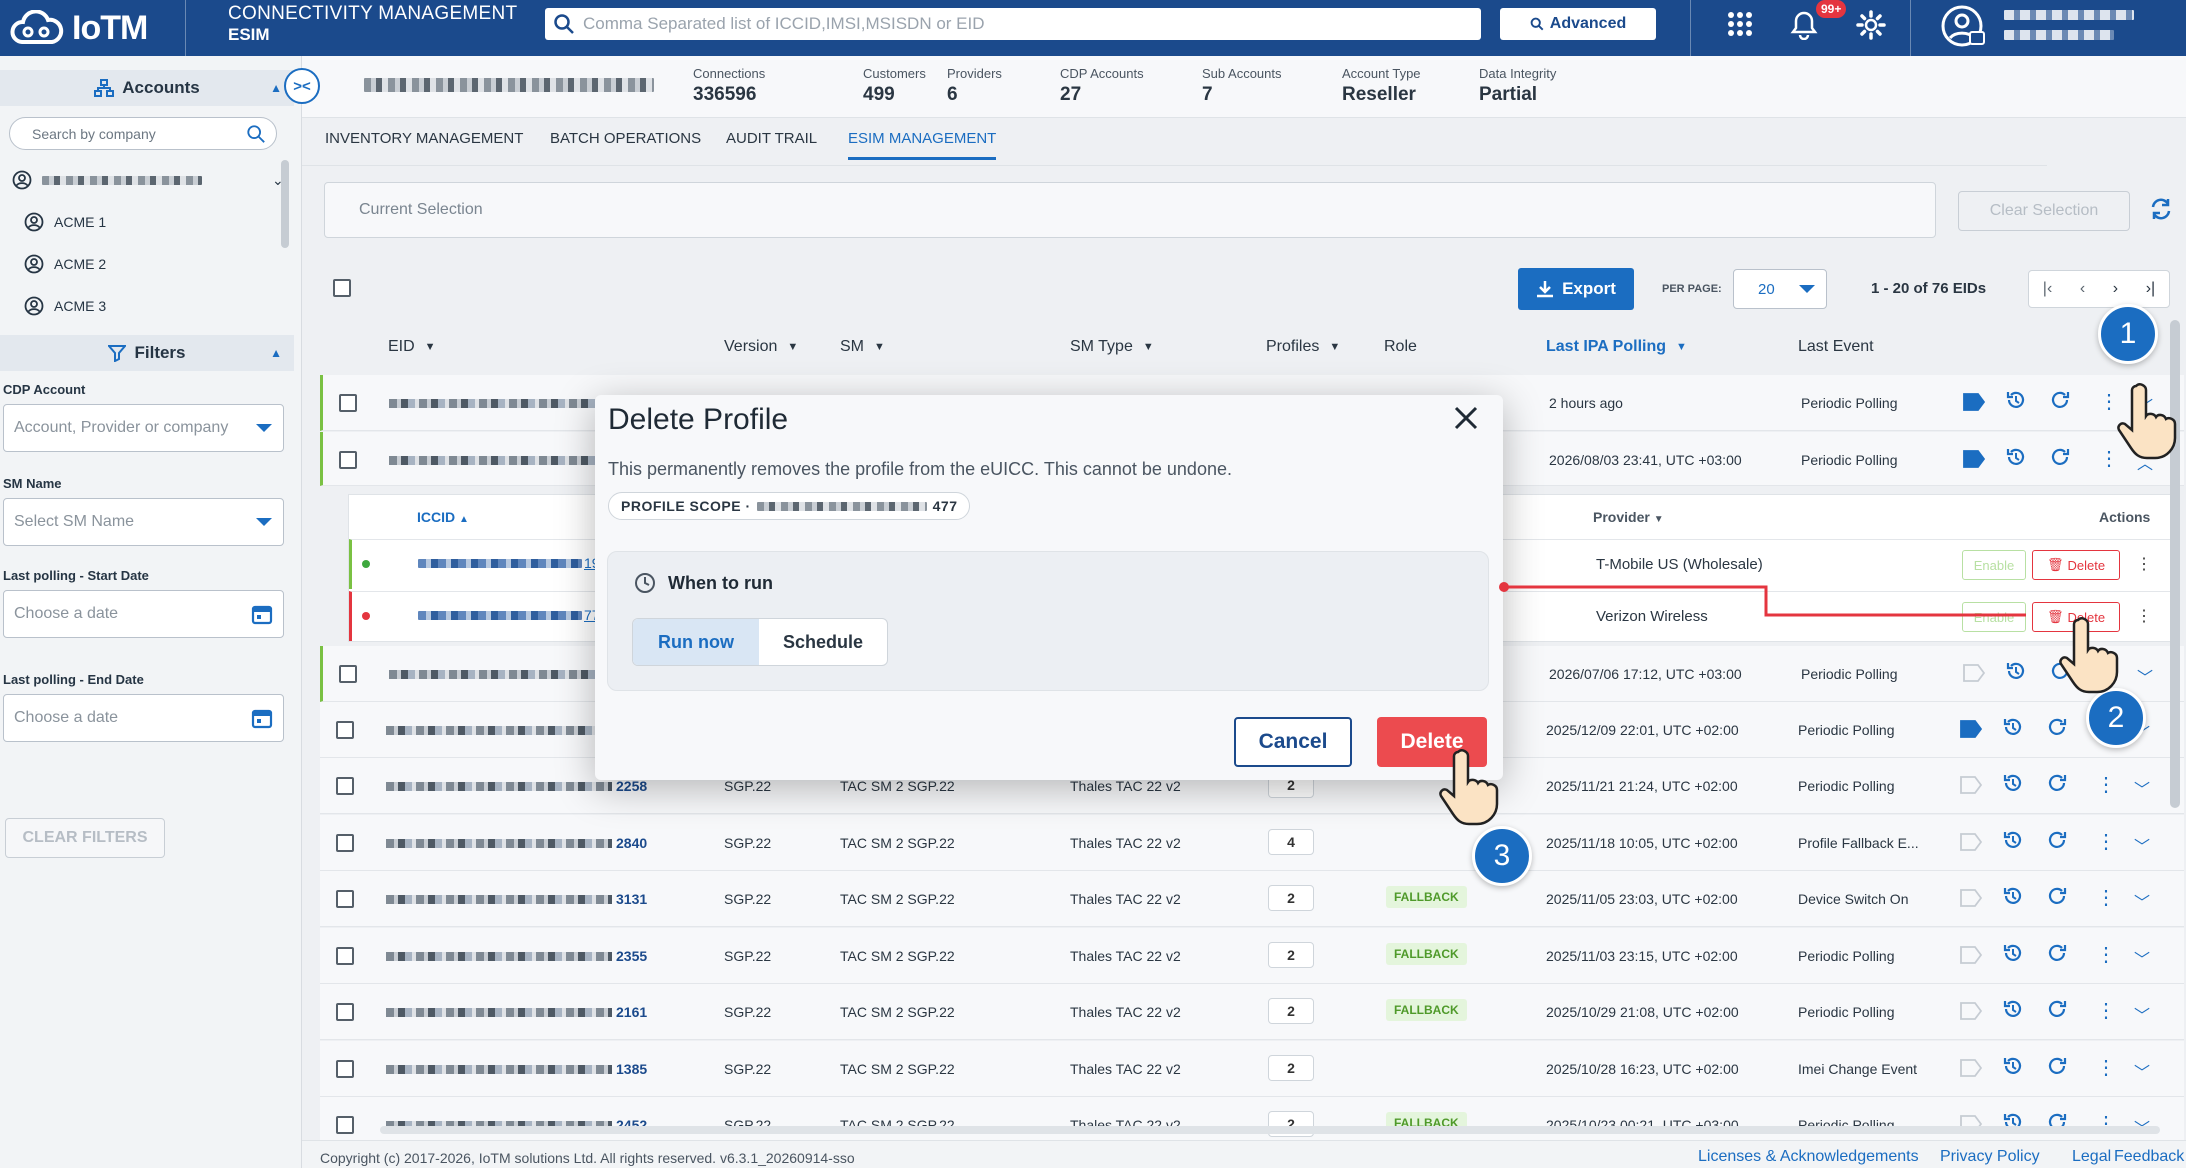 The height and width of the screenshot is (1168, 2186). Describe the element at coordinates (424, 143) in the screenshot. I see `tab-inventory-management: INVENTORY MANAGEMENT` at that location.